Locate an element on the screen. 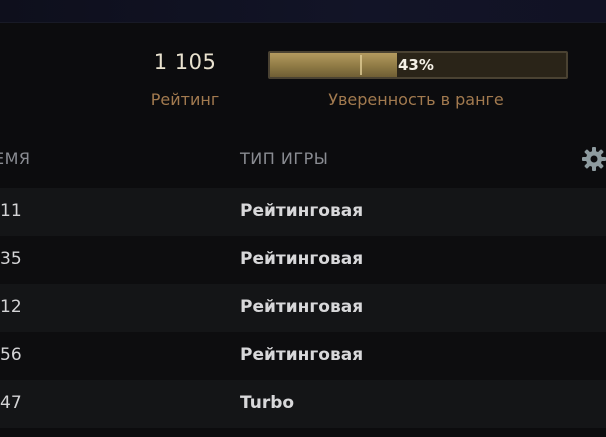  gear-icon is located at coordinates (593, 159).